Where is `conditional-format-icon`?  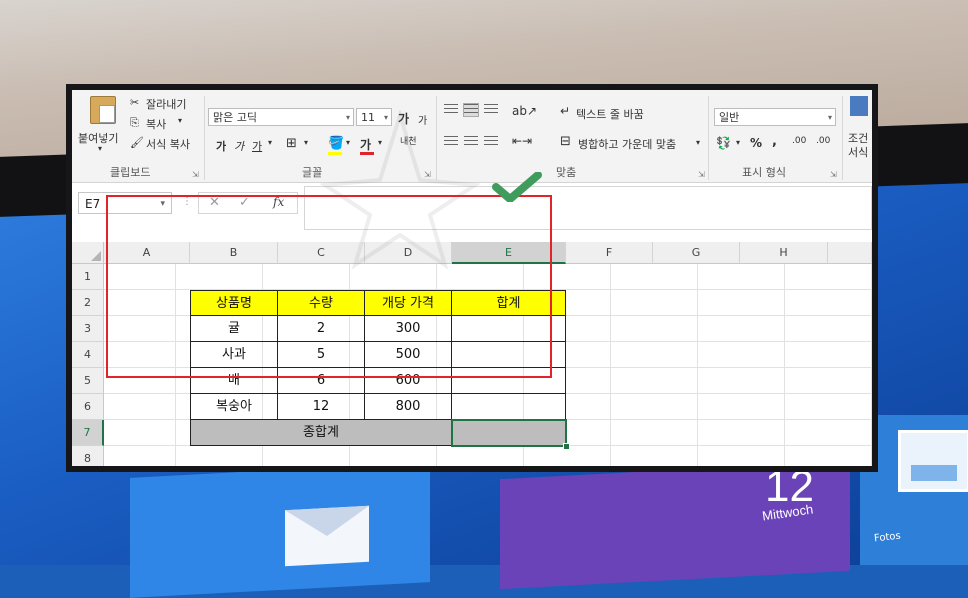
conditional-format-icon is located at coordinates (859, 106).